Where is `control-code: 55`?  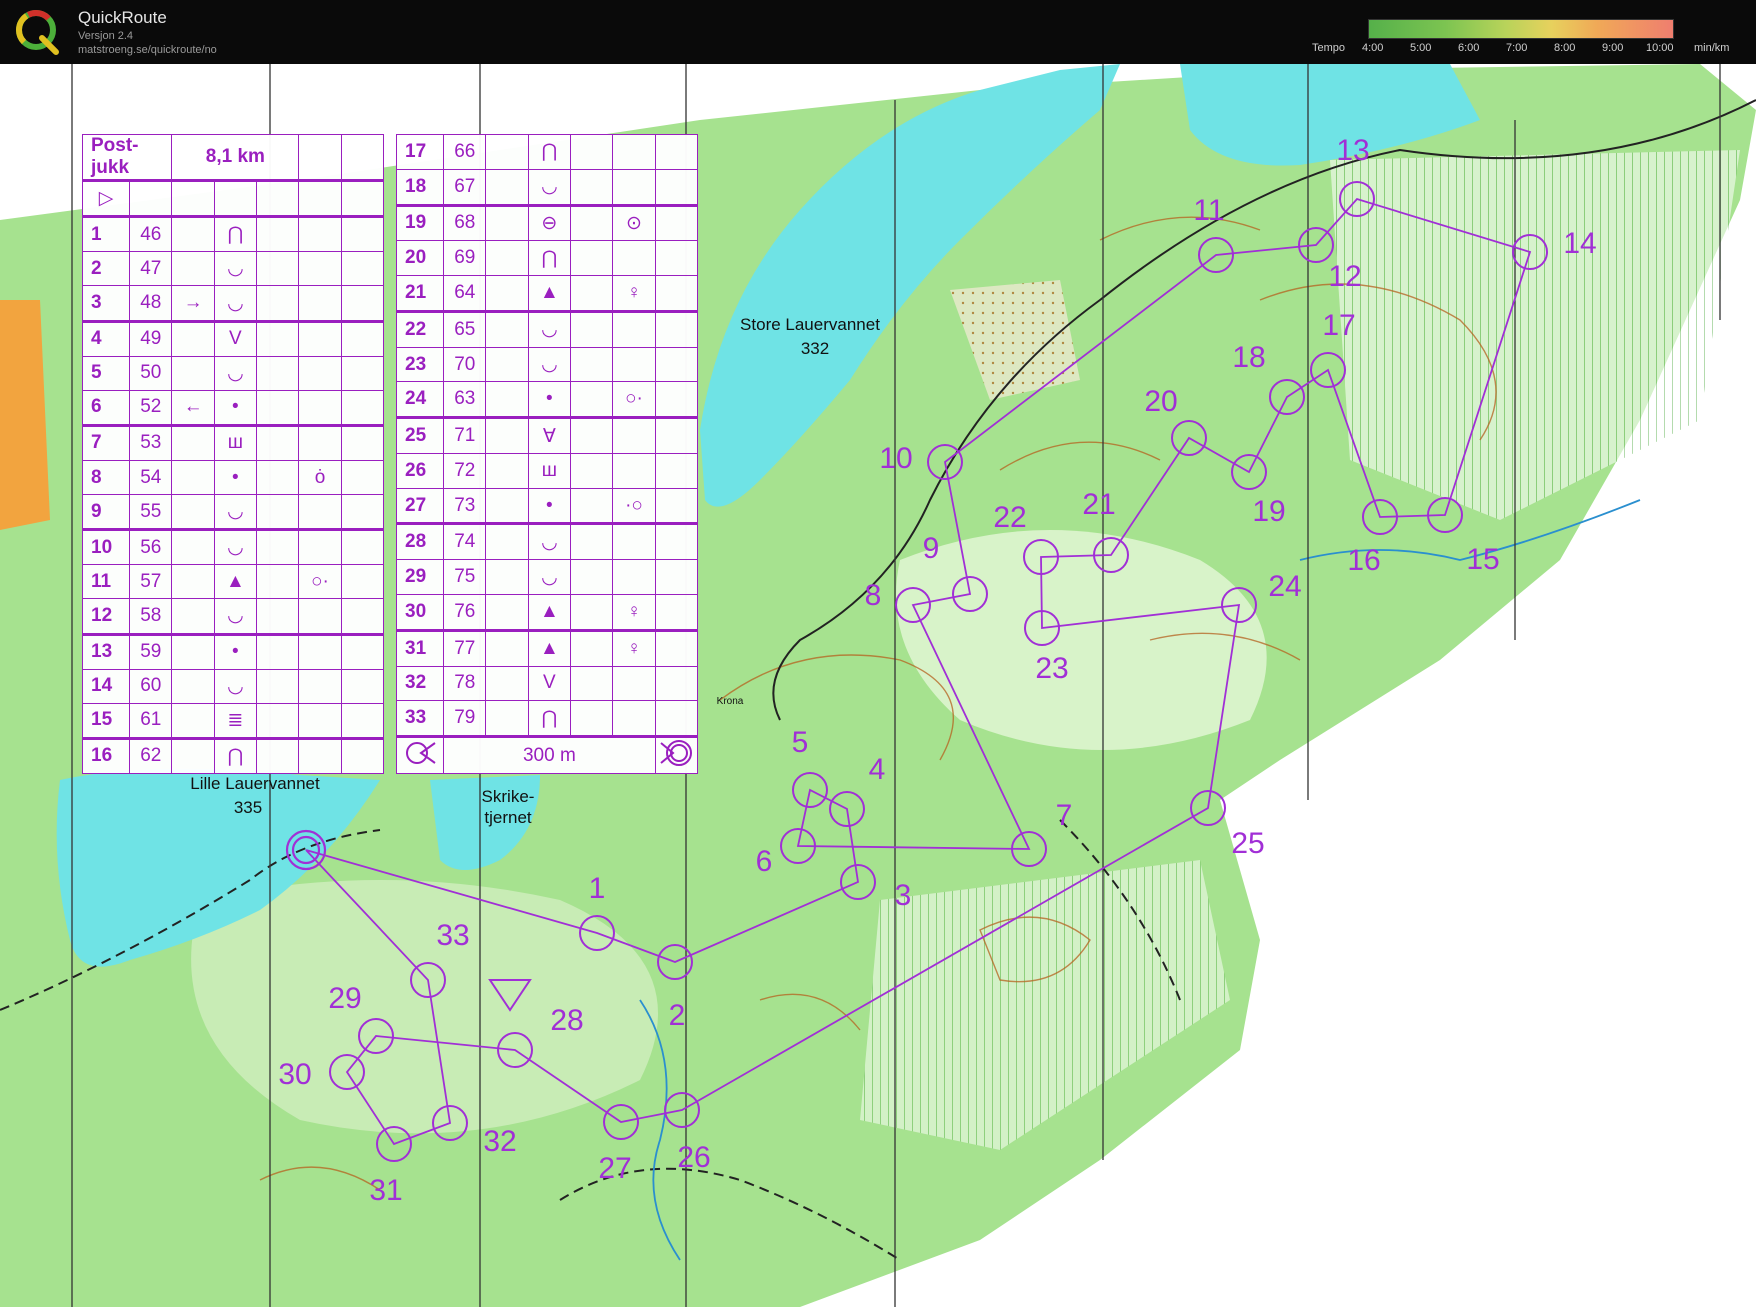
control-code: 55 is located at coordinates (151, 513).